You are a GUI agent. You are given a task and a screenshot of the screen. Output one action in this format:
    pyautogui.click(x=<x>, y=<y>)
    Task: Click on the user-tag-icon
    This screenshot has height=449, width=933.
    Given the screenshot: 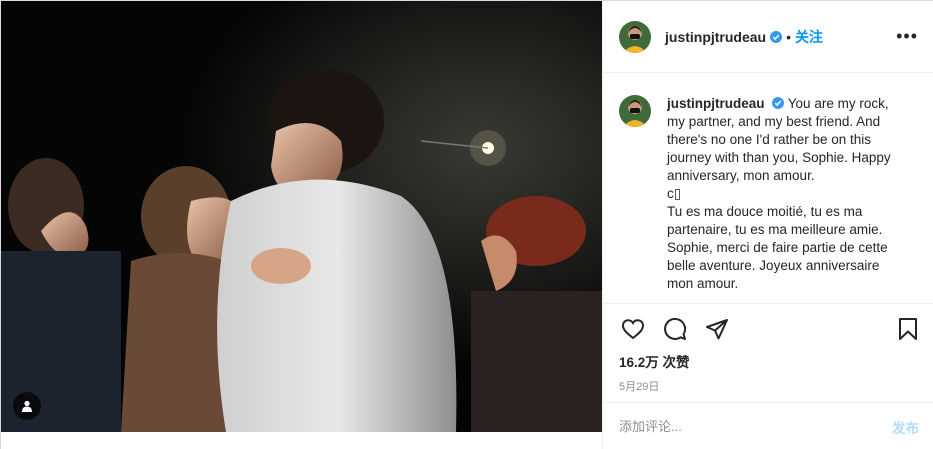 What is the action you would take?
    pyautogui.click(x=27, y=406)
    